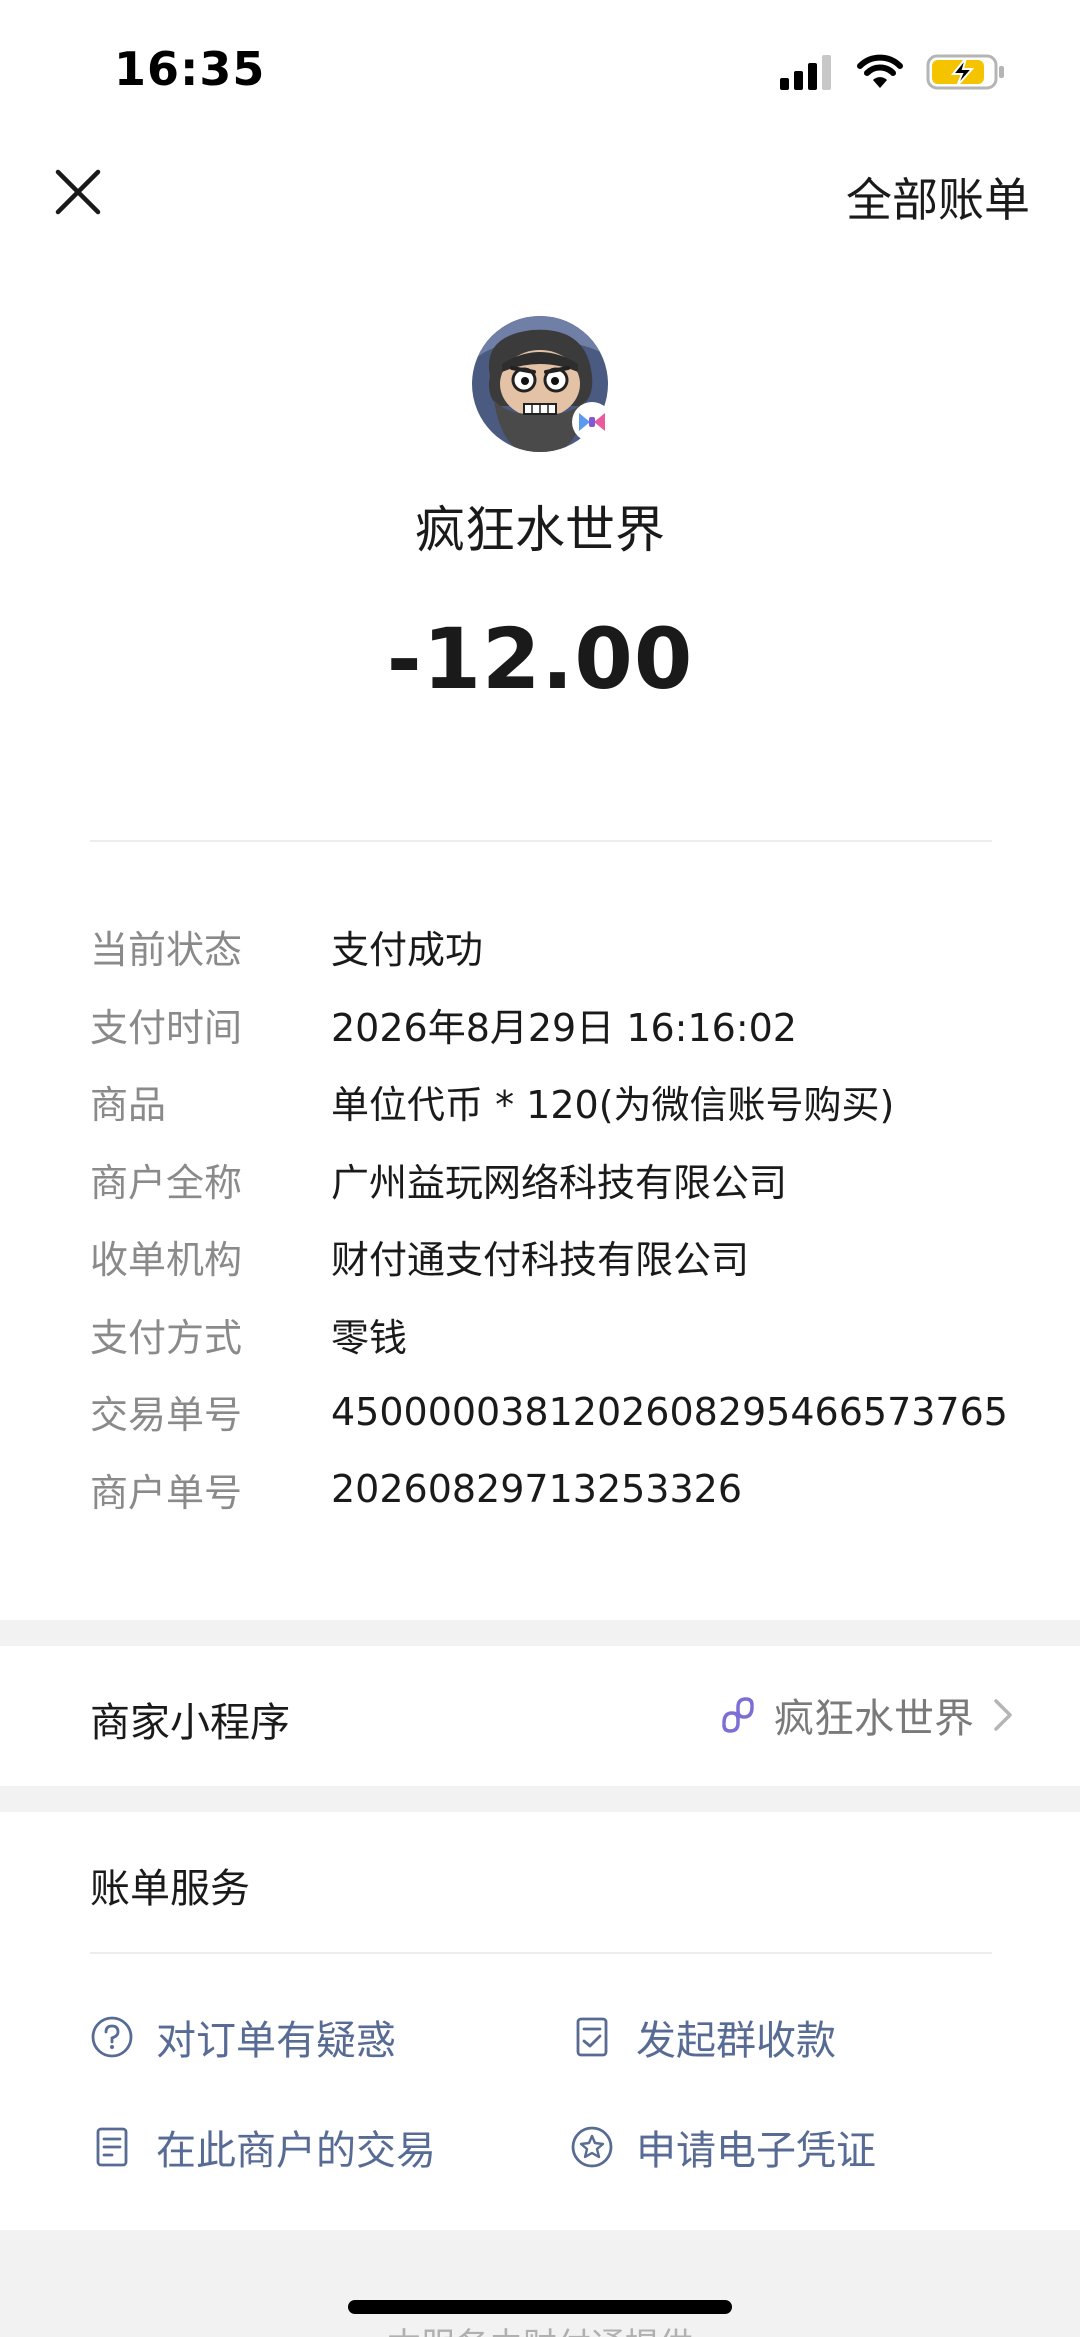 The width and height of the screenshot is (1080, 2337). Describe the element at coordinates (550, 947) in the screenshot. I see `detail-row-status: 当前状态 支付成功` at that location.